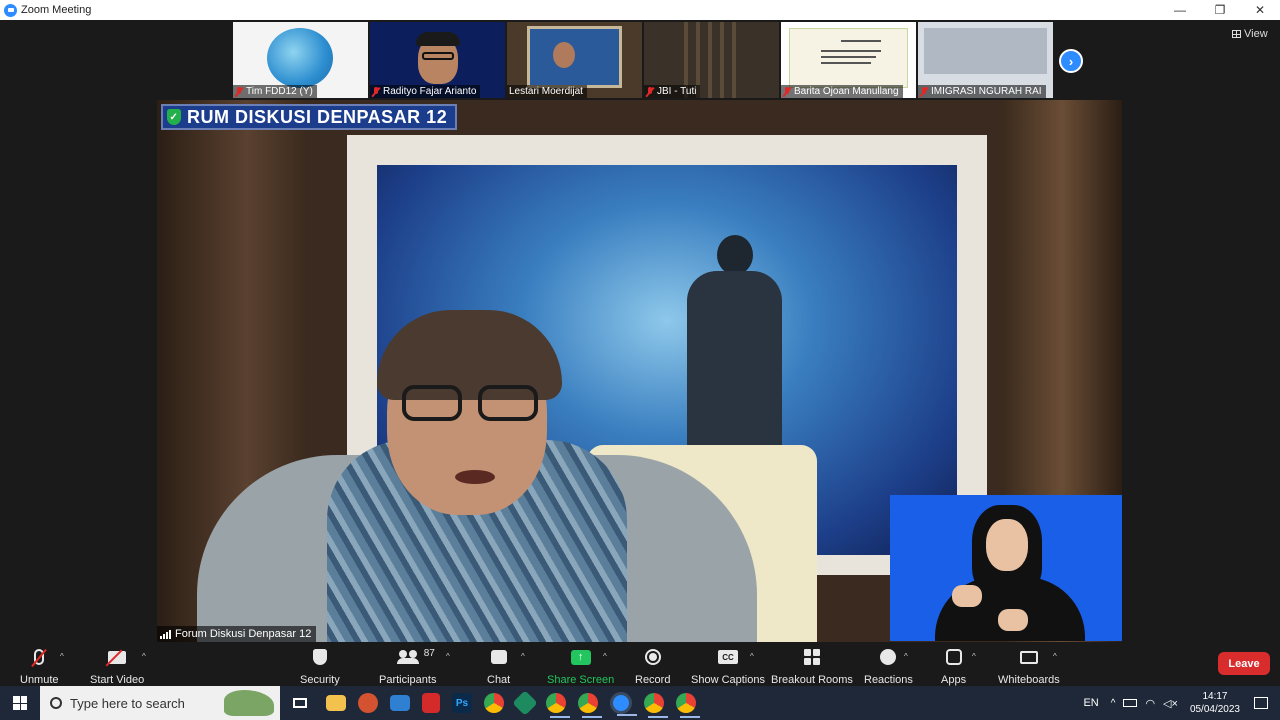 The image size is (1280, 720). What do you see at coordinates (953, 666) in the screenshot?
I see `apps-button: Apps` at bounding box center [953, 666].